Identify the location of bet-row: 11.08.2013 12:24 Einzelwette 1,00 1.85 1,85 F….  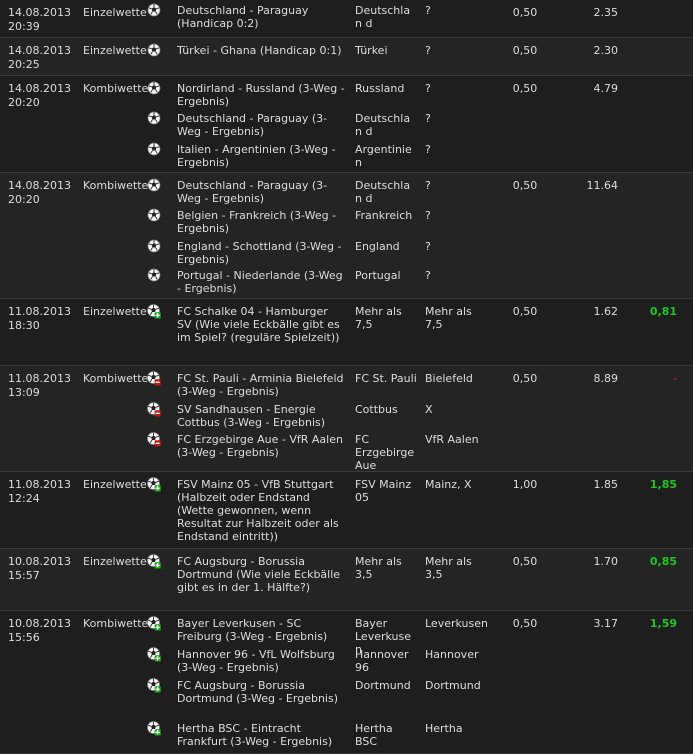
(346, 510).